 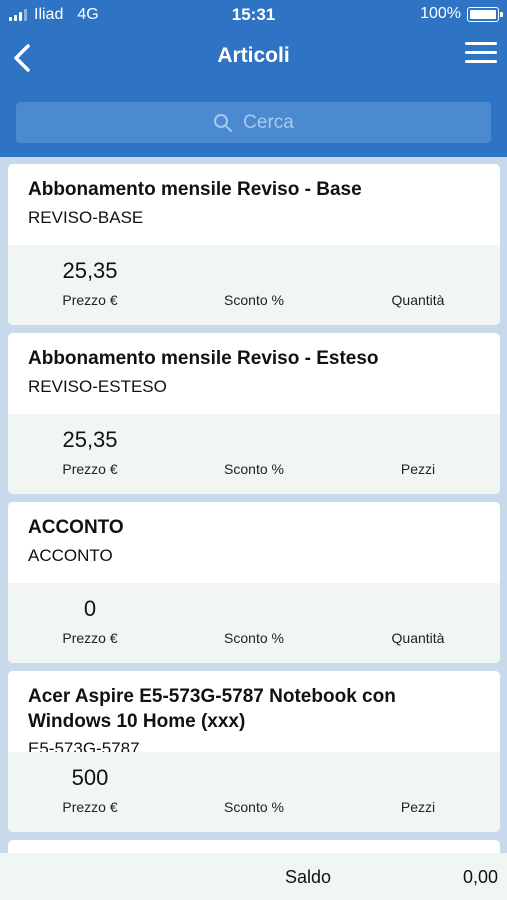 What do you see at coordinates (253, 15) in the screenshot?
I see `status-bar: Iliad 4G 15:31 100%` at bounding box center [253, 15].